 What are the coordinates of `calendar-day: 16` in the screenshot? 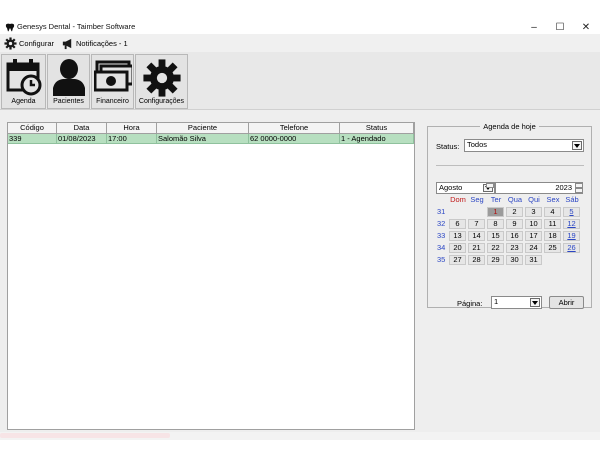 It's located at (514, 236).